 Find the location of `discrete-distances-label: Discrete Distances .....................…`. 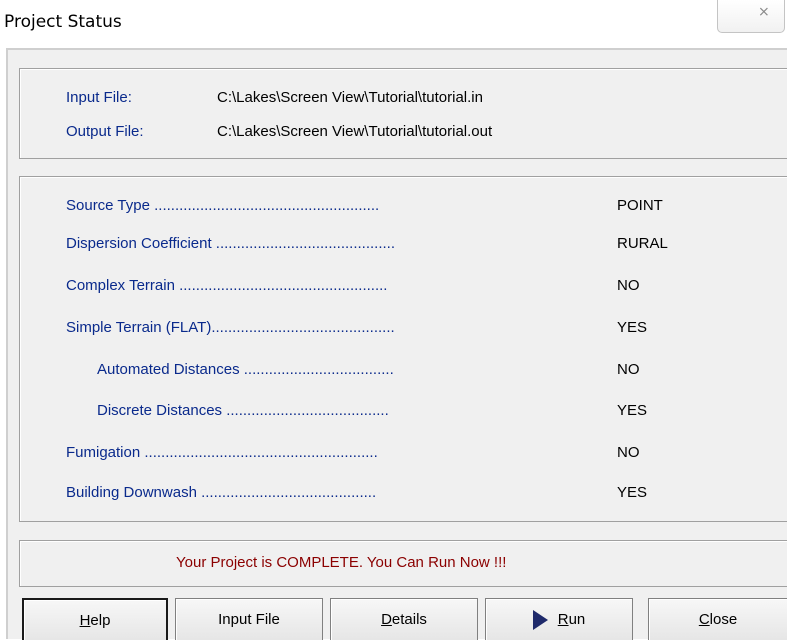

discrete-distances-label: Discrete Distances .....................… is located at coordinates (243, 410).